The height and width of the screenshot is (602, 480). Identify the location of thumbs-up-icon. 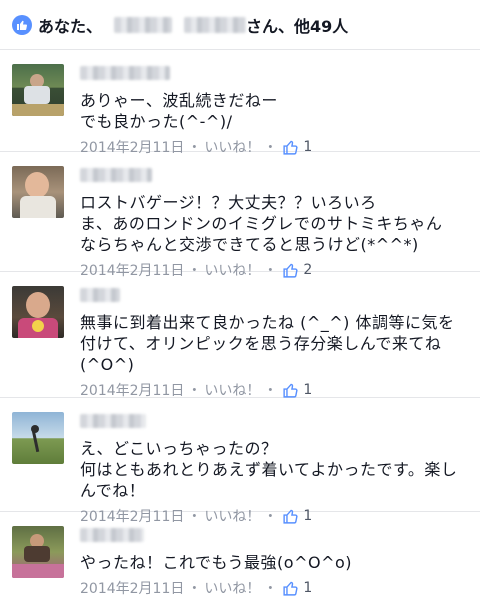
(22, 24).